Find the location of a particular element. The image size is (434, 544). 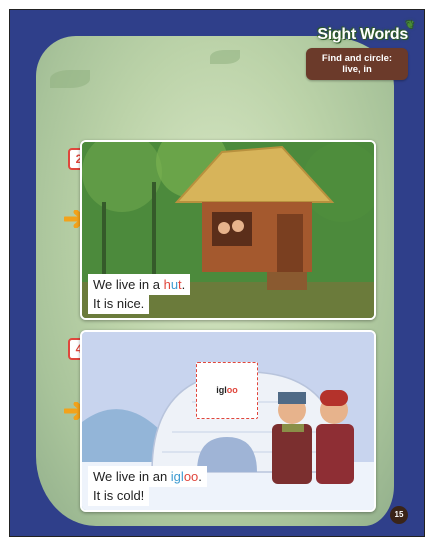

page-number-badge: 15 is located at coordinates (399, 515).